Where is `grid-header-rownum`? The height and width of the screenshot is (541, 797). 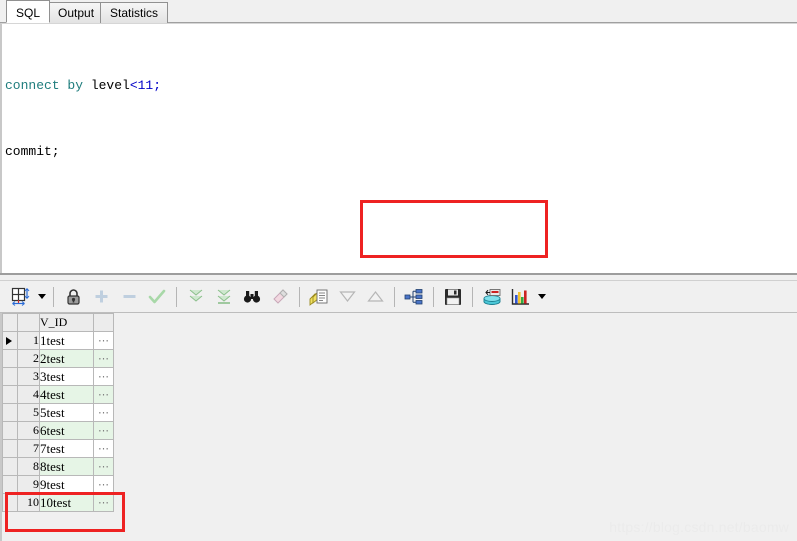
grid-header-rownum is located at coordinates (28, 322).